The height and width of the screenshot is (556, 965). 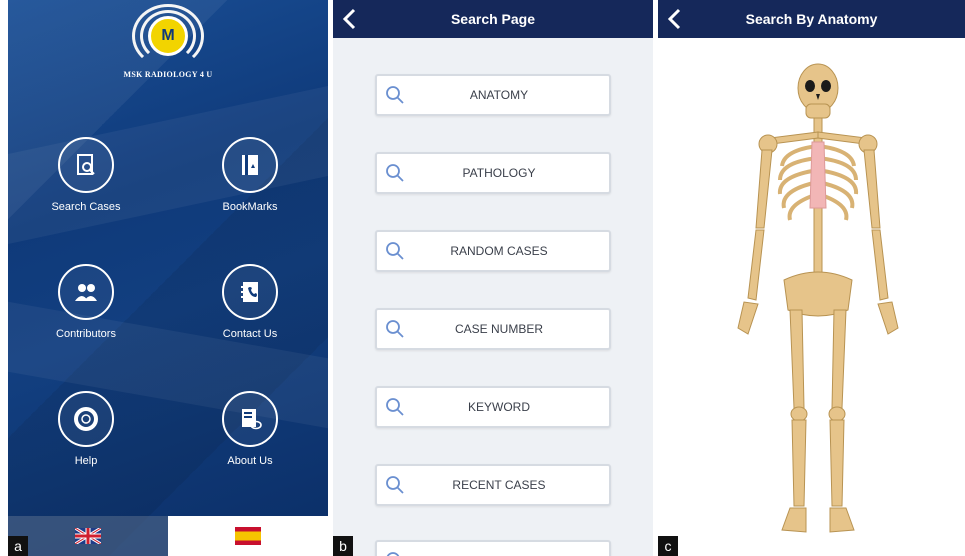 I want to click on uk-flag-icon, so click(x=88, y=536).